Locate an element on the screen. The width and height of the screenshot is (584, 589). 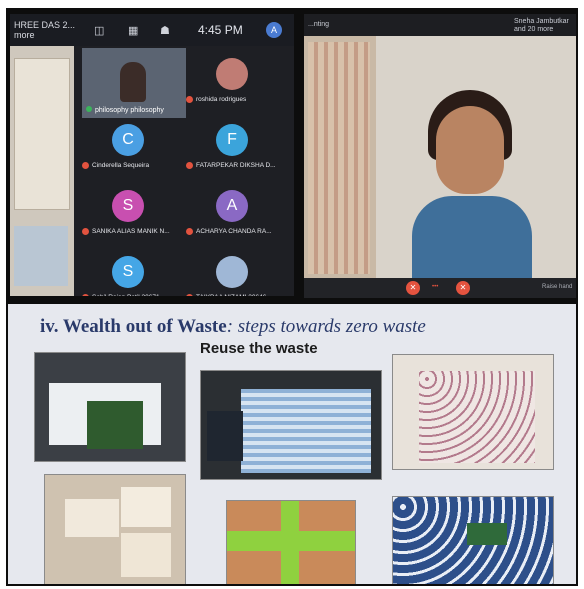
participant-avatar: A is located at coordinates (232, 206).